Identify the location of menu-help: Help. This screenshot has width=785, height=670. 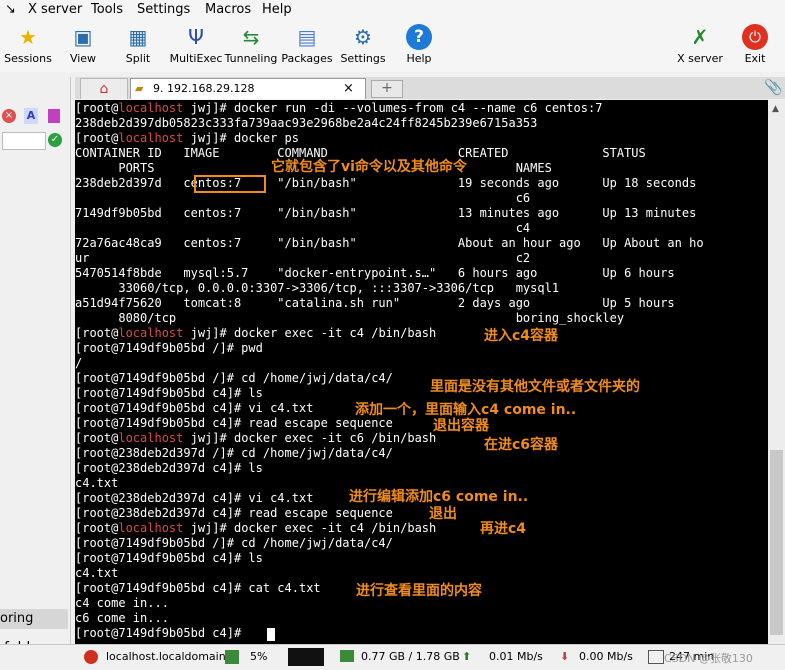
(277, 9).